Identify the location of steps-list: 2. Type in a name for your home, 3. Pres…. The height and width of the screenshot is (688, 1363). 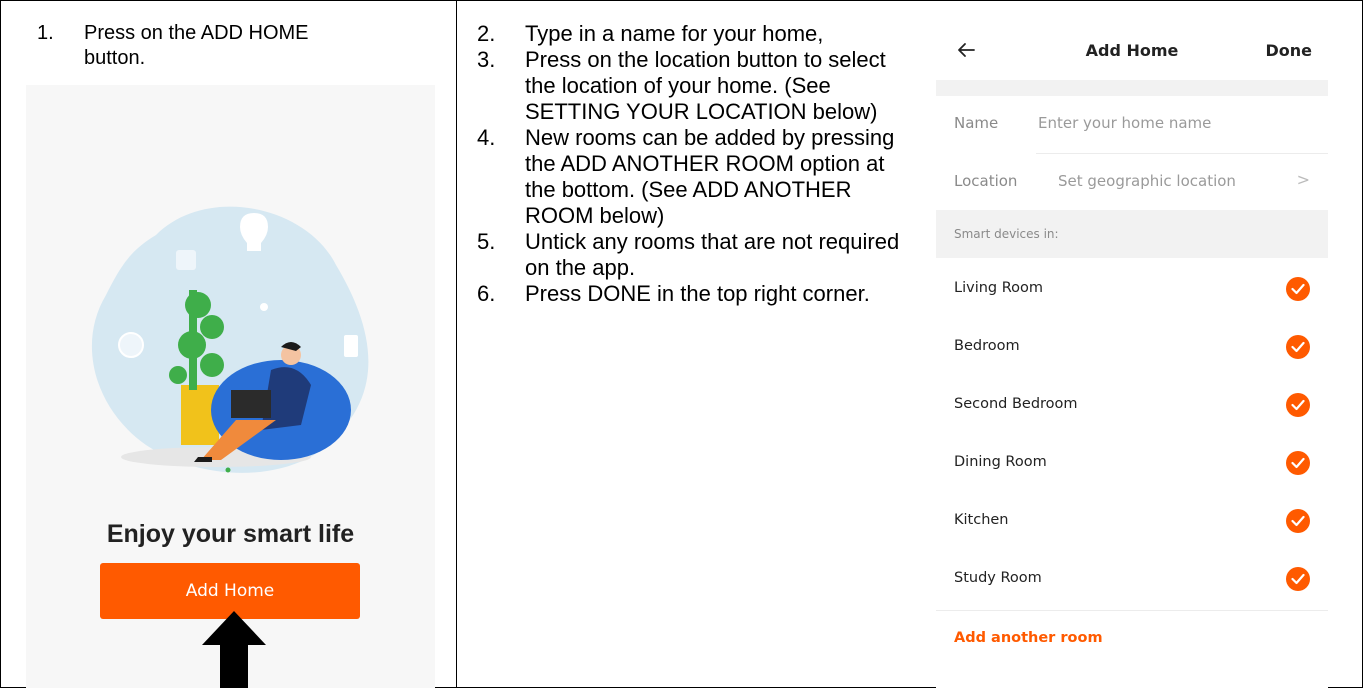
(697, 164).